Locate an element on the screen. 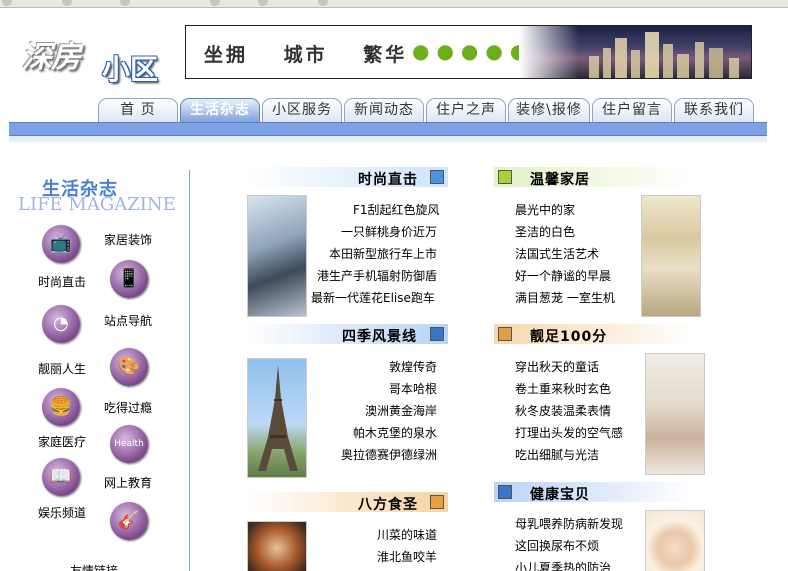 This screenshot has height=571, width=788. list-item: 港生产手机辐射防御盾 is located at coordinates (377, 275).